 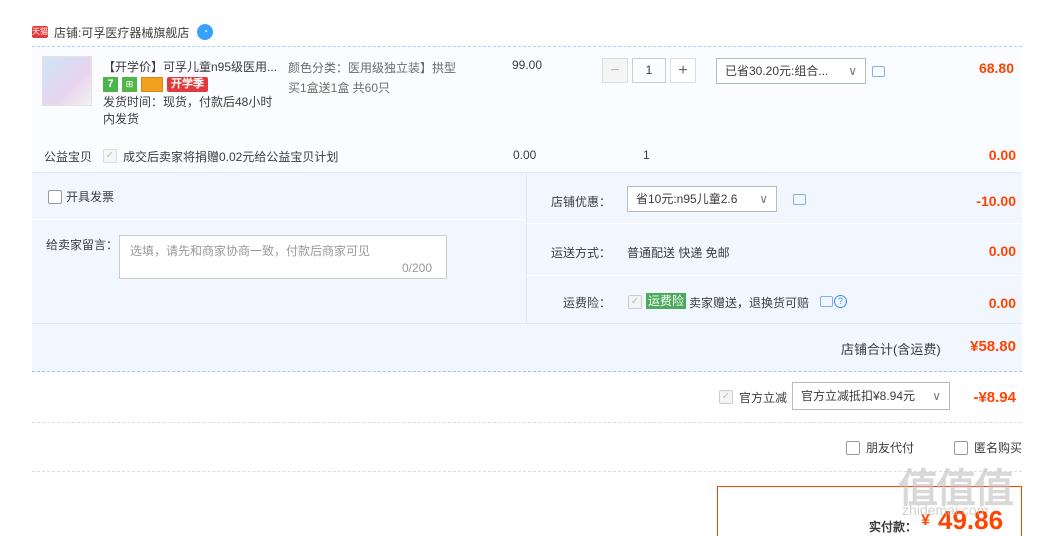 What do you see at coordinates (961, 447) in the screenshot?
I see `anonymous-checkbox` at bounding box center [961, 447].